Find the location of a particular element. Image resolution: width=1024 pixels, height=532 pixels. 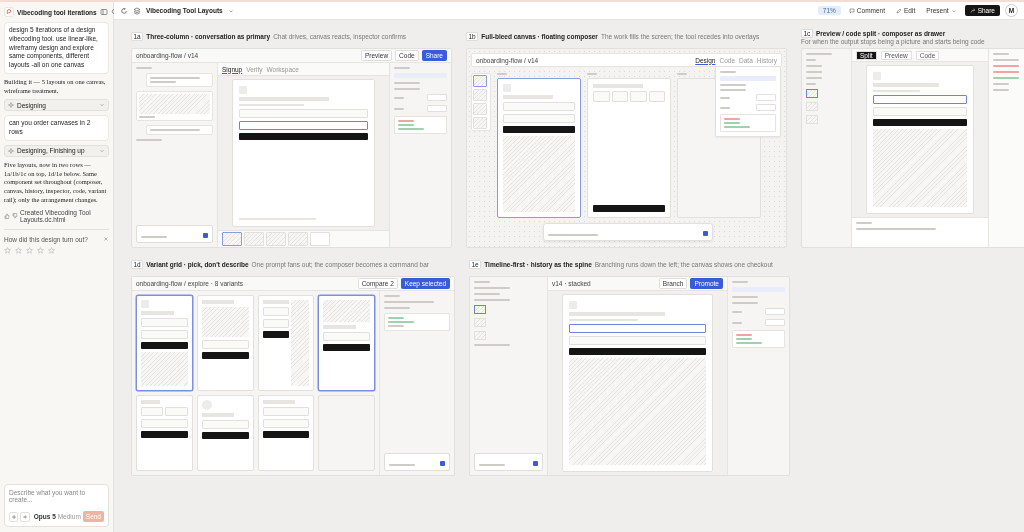

comment-icon is located at coordinates (851, 10).